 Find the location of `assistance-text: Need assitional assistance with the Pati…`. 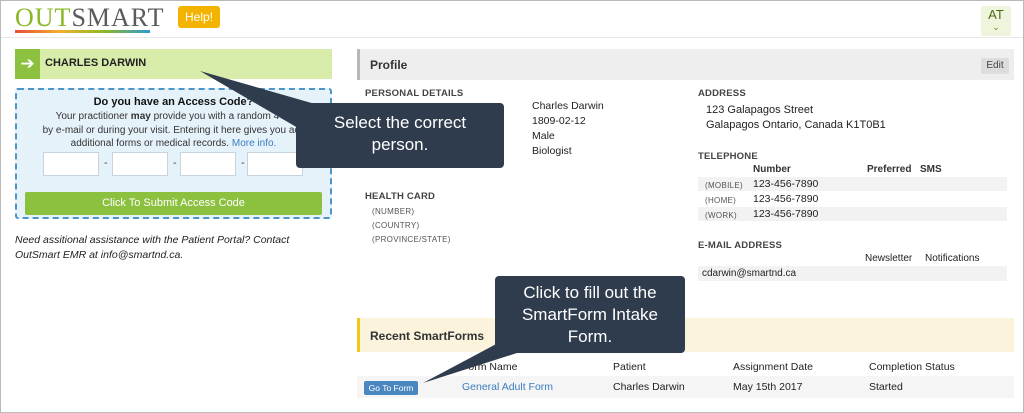

assistance-text: Need assitional assistance with the Pati… is located at coordinates (152, 247).